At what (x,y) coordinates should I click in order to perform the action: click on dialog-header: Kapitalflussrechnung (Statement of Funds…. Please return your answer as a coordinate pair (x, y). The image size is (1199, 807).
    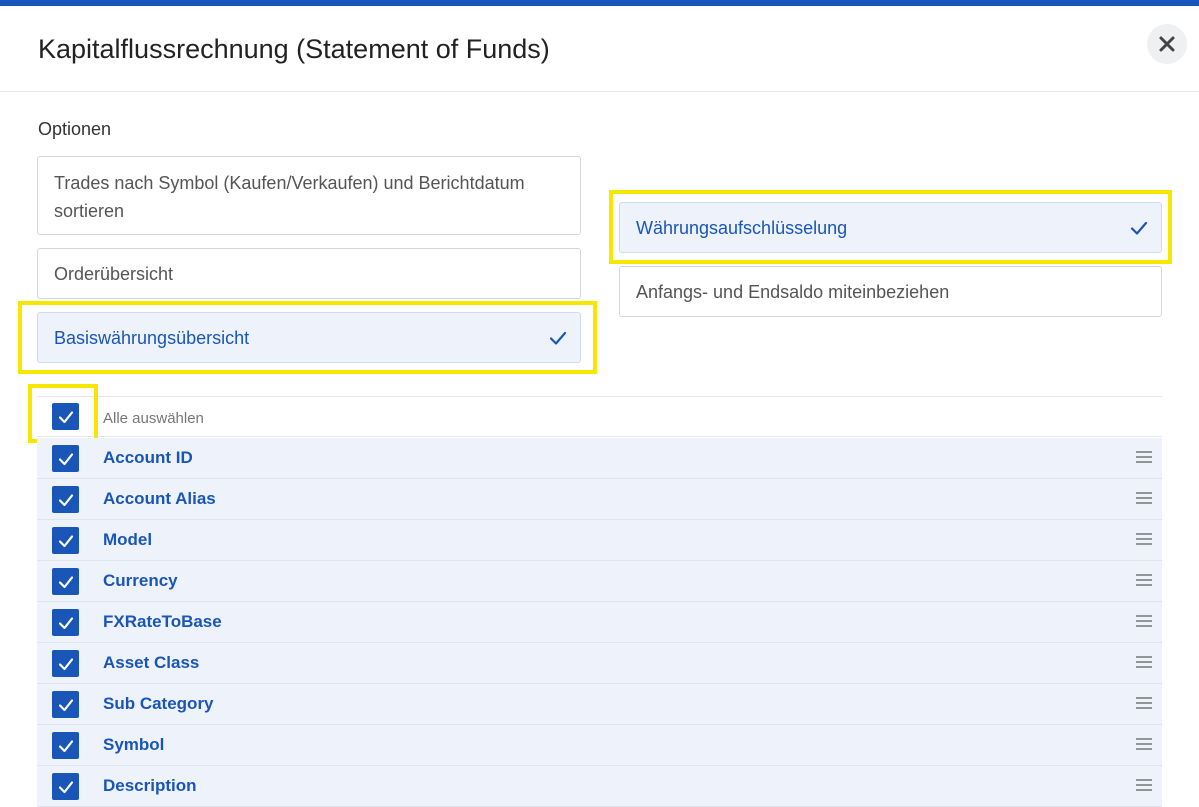
    Looking at the image, I should click on (599, 49).